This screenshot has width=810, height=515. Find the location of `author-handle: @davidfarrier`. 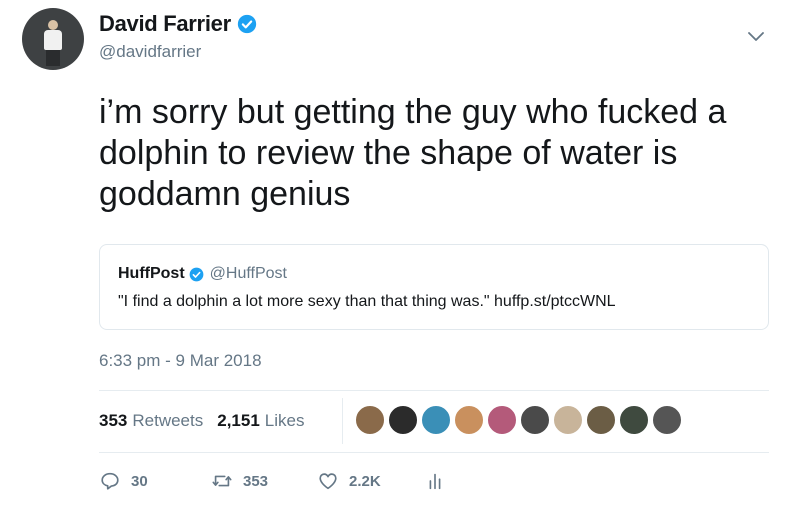

author-handle: @davidfarrier is located at coordinates (150, 52).